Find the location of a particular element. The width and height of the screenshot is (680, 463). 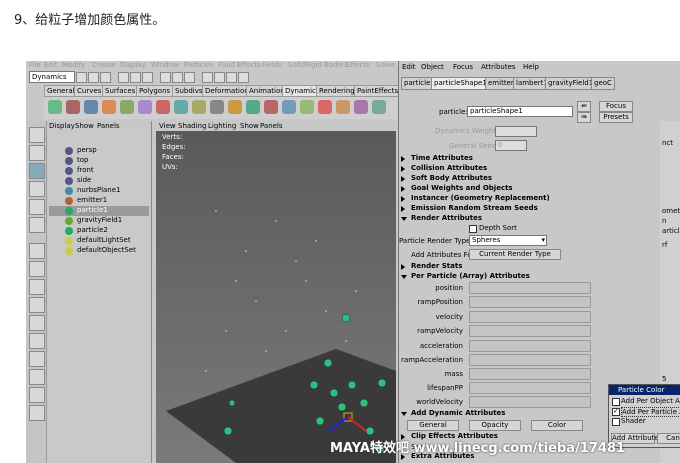

cancel-button: Cancel is located at coordinates (668, 438).